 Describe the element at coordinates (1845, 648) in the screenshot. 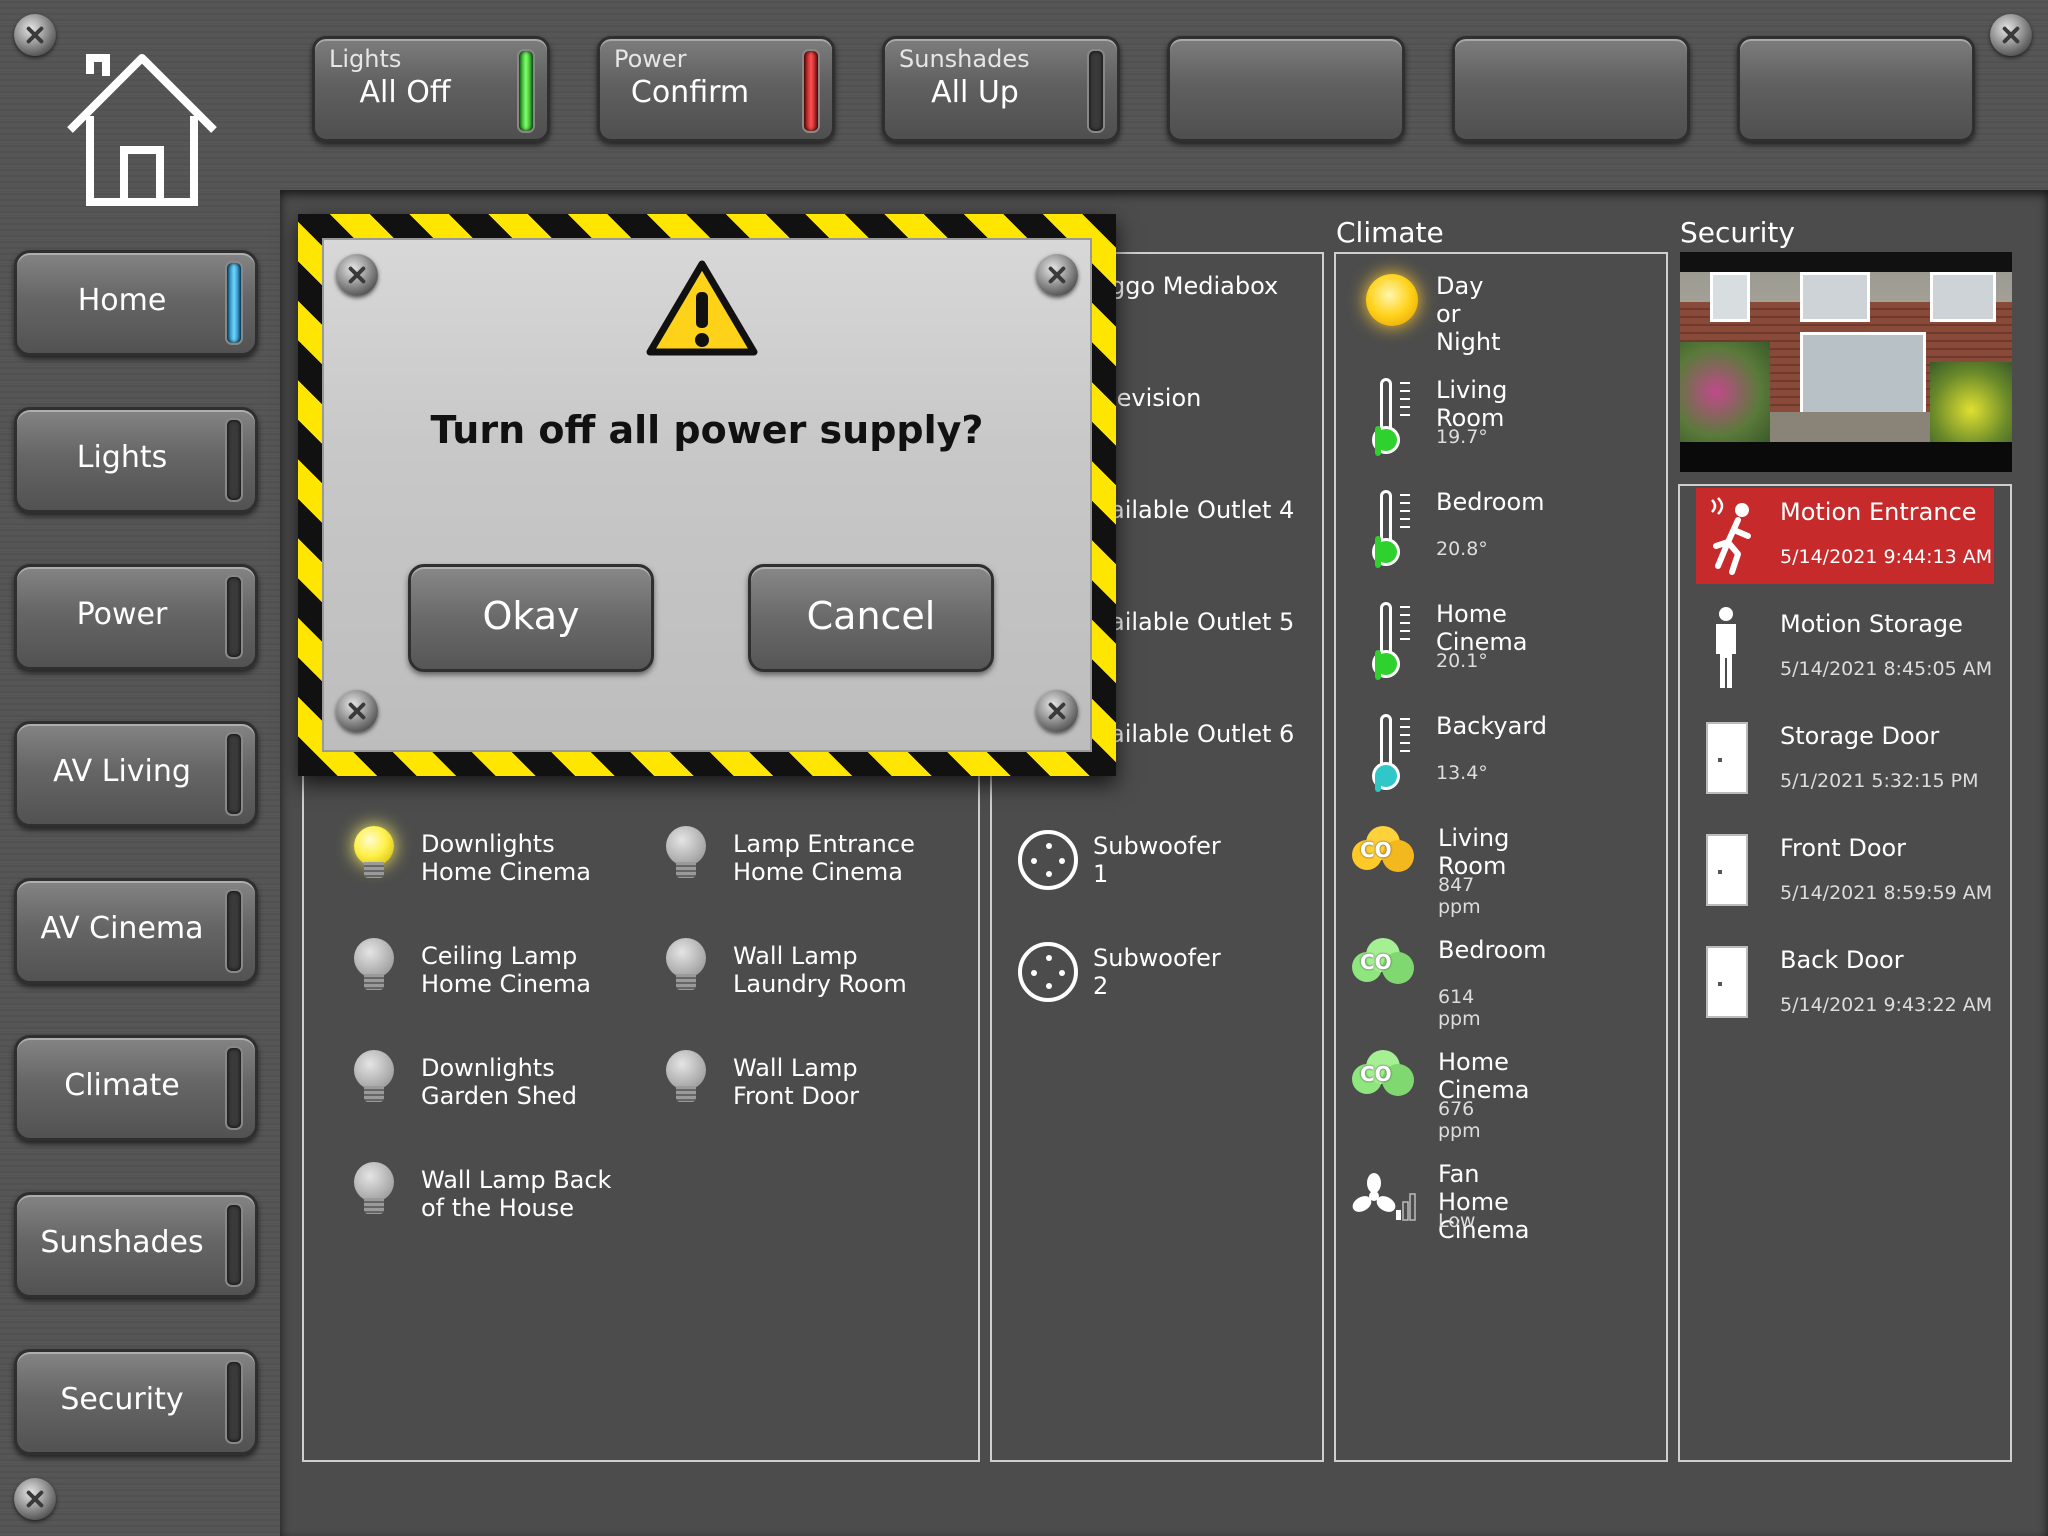

I see `security-event: Motion Storage 5/14/2021 8:45:05 AM` at that location.